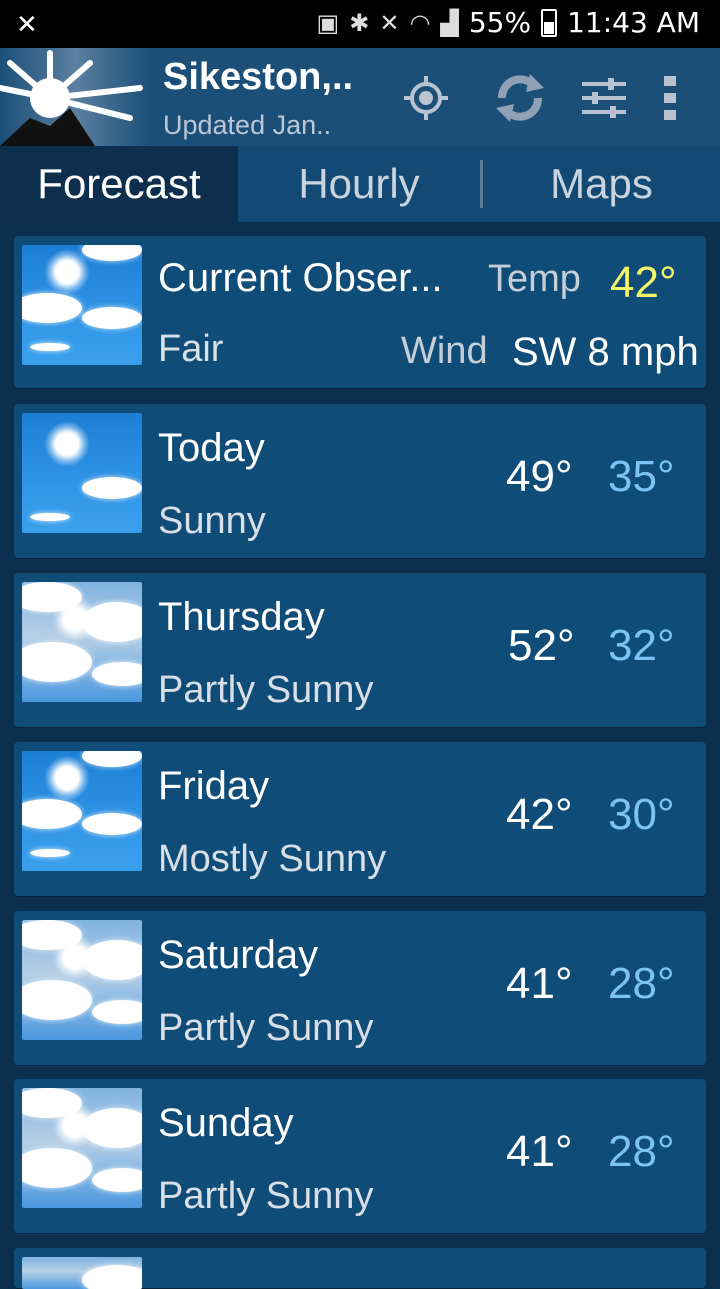 This screenshot has height=1289, width=720. Describe the element at coordinates (534, 279) in the screenshot. I see `temp-label: Temp` at that location.